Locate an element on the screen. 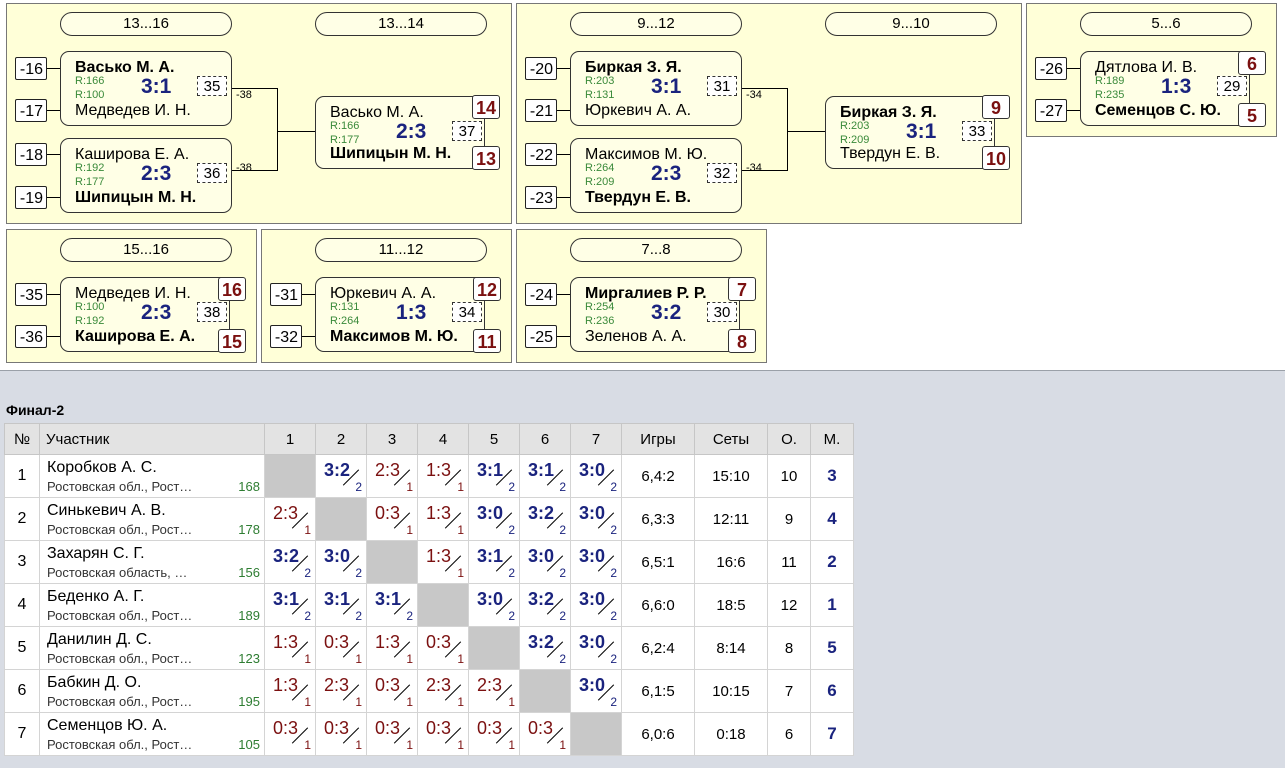  col-header: О. is located at coordinates (789, 439).